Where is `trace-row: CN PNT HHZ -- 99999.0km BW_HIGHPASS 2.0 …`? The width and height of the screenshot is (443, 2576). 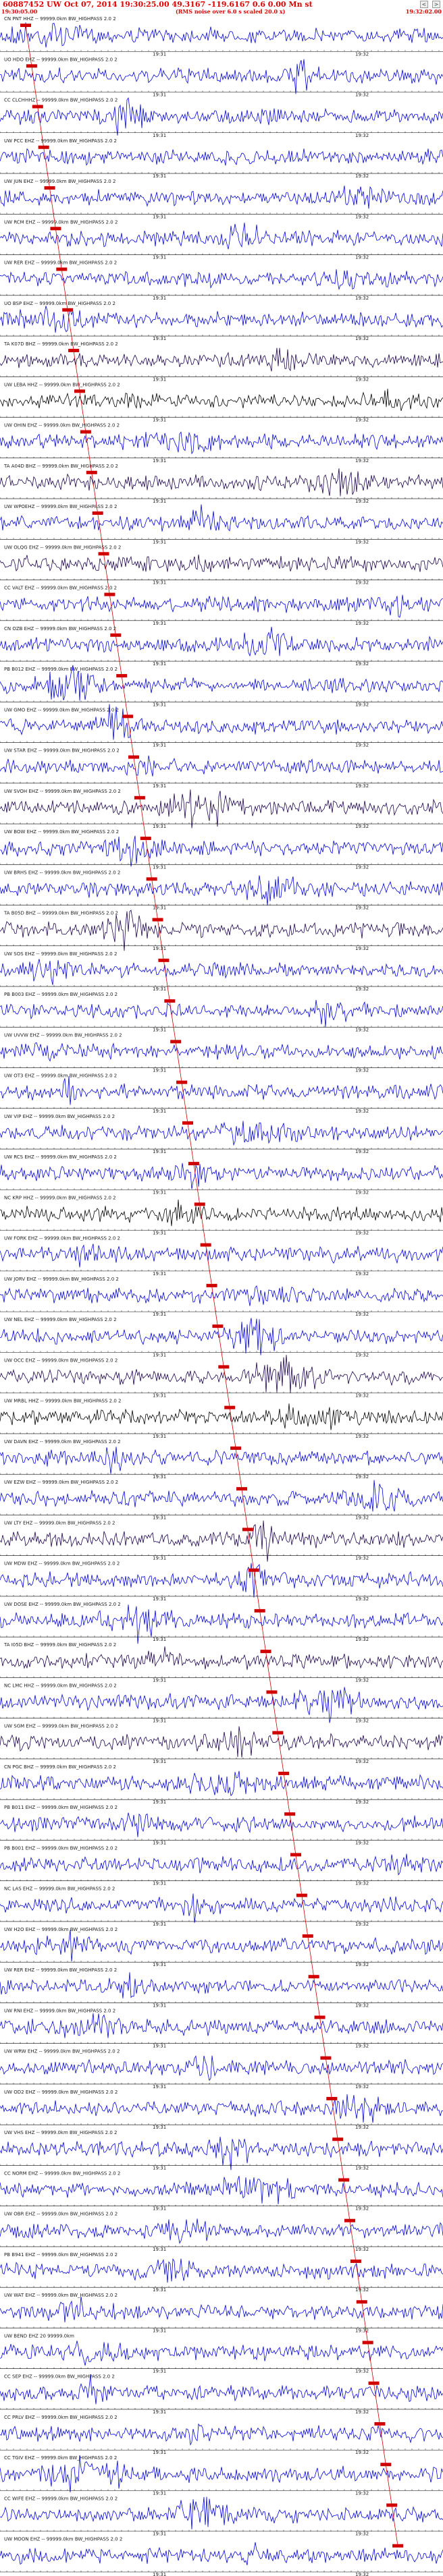 trace-row: CN PNT HHZ -- 99999.0km BW_HIGHPASS 2.0 … is located at coordinates (221, 36).